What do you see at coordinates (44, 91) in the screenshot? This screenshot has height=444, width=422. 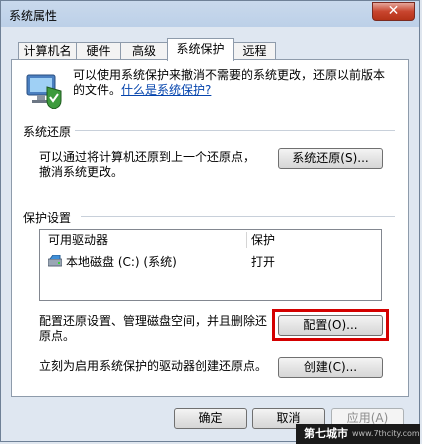 I see `system-protection-icon` at bounding box center [44, 91].